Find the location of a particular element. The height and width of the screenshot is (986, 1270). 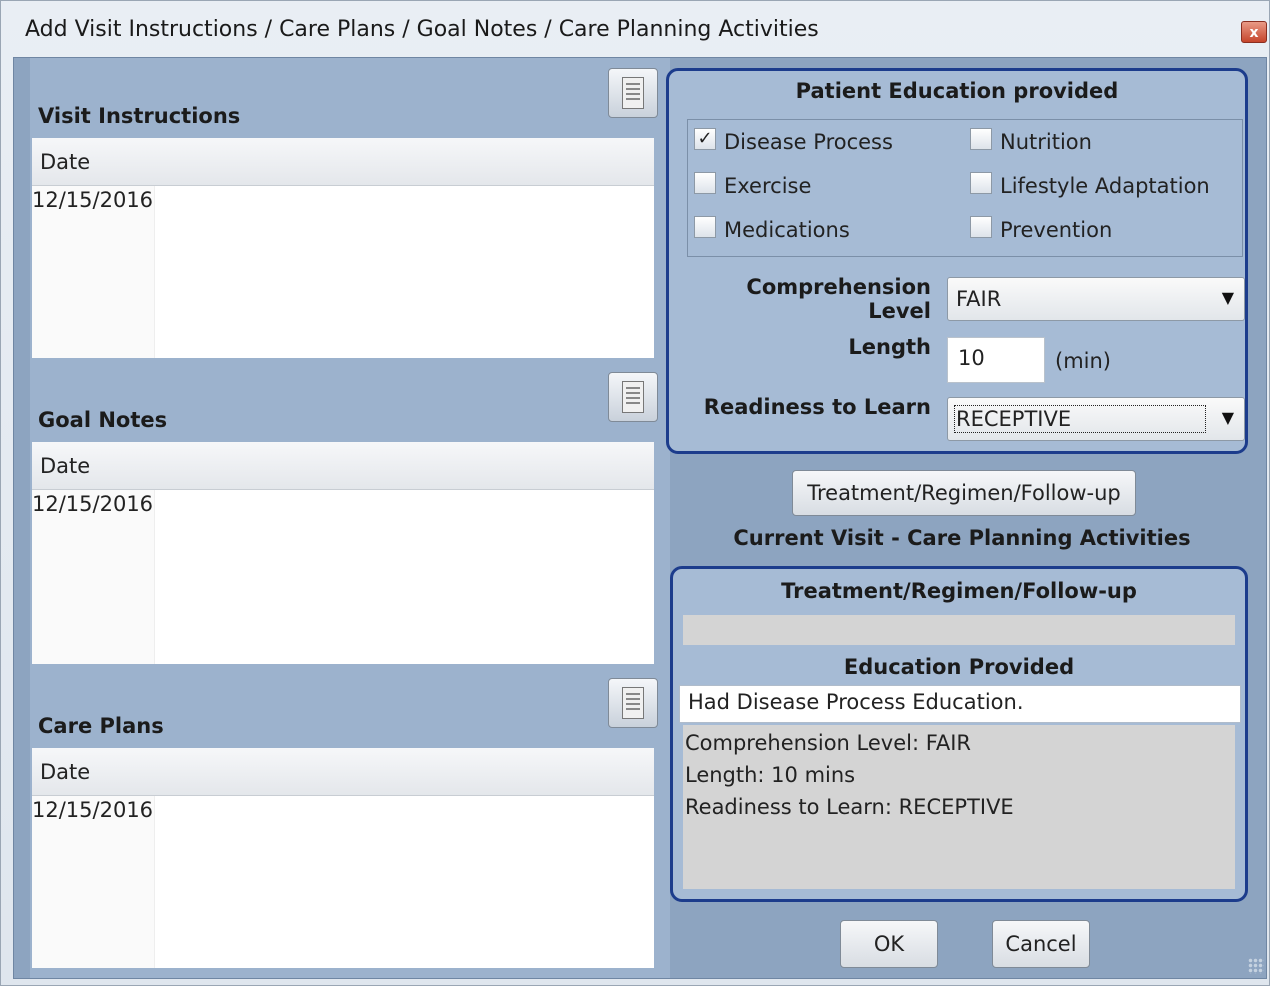

checkbox-label: Prevention is located at coordinates (1056, 230).